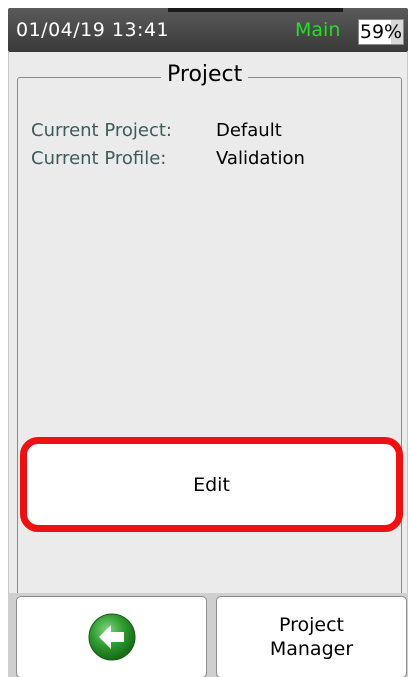 This screenshot has height=677, width=410. I want to click on current-project-value: Default, so click(249, 130).